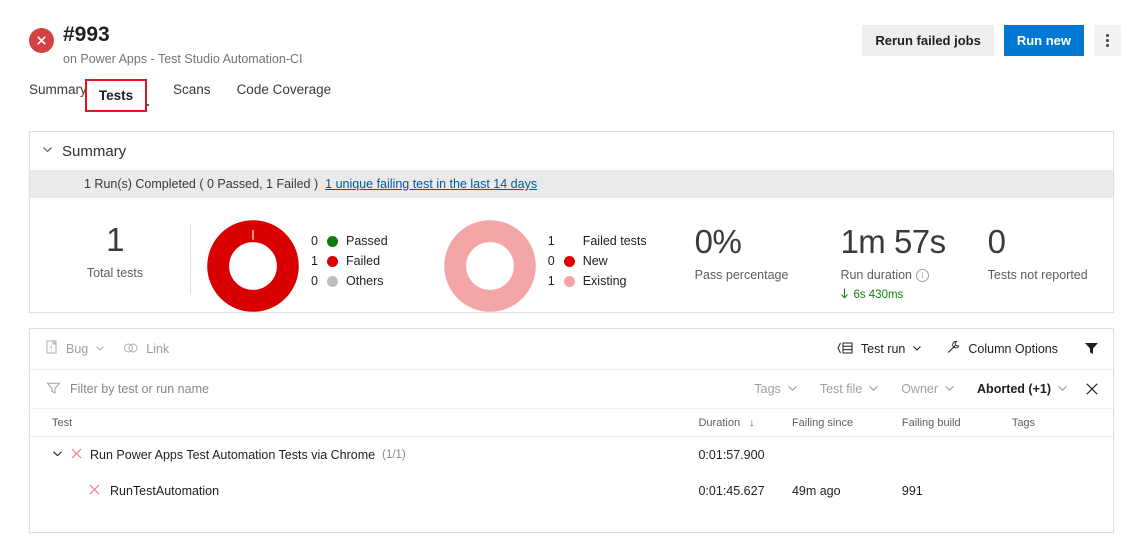  I want to click on run-duration-trend: 6s 430ms, so click(892, 295).